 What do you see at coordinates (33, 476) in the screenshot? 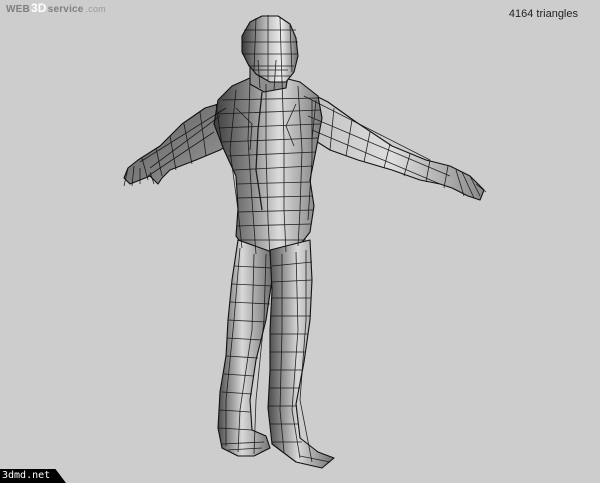
I see `watermark: 3dmd.net` at bounding box center [33, 476].